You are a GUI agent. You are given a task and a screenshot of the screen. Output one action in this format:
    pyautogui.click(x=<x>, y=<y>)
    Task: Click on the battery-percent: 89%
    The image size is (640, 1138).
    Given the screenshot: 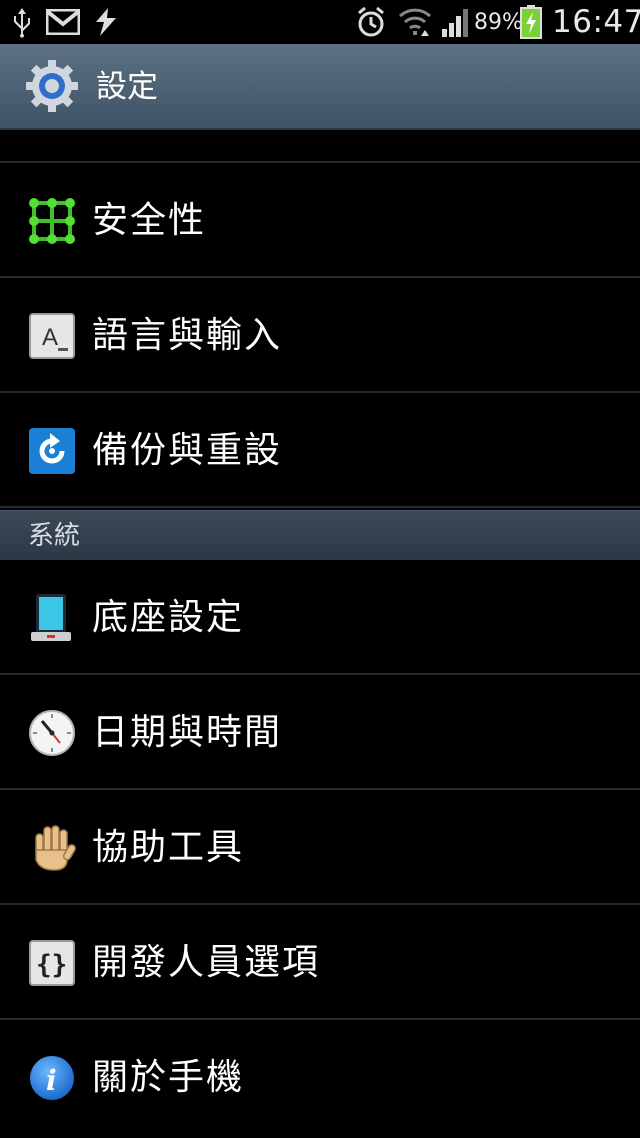 What is the action you would take?
    pyautogui.click(x=498, y=22)
    